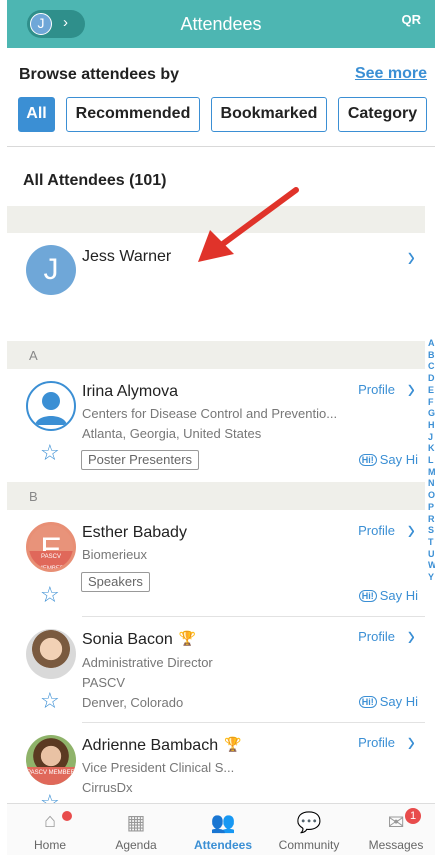 The image size is (435, 855). What do you see at coordinates (431, 403) in the screenshot?
I see `alpha-index-letter: F` at bounding box center [431, 403].